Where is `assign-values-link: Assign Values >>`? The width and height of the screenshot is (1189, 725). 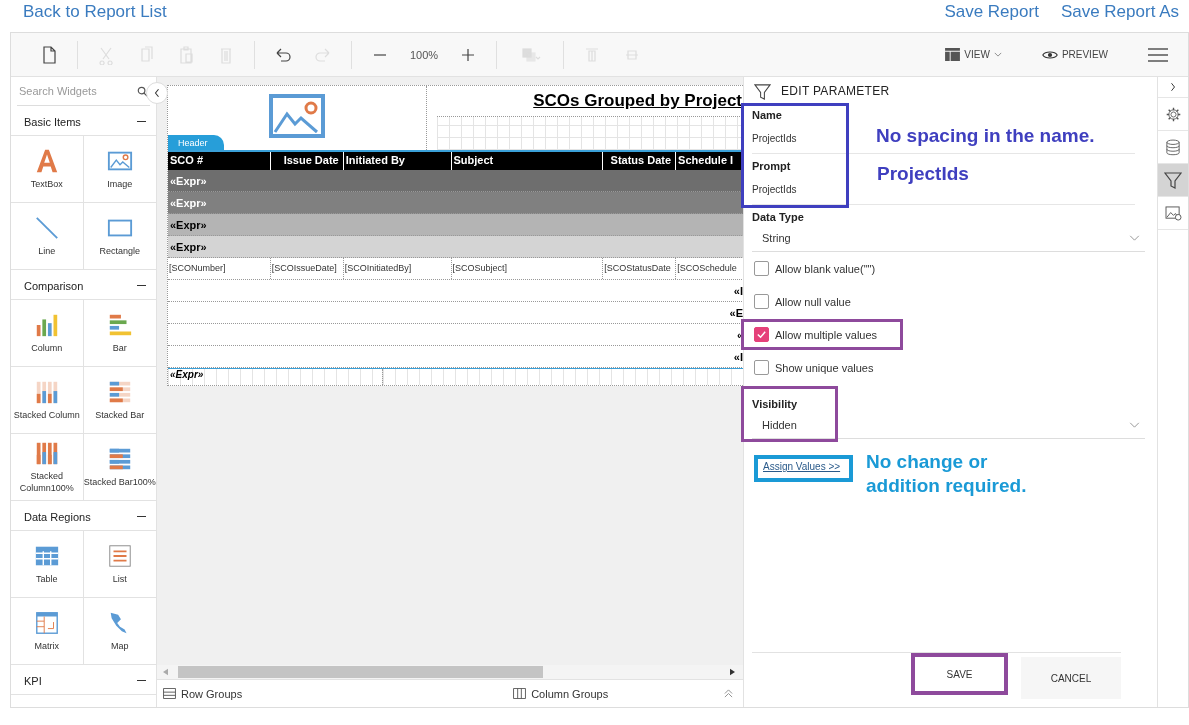
assign-values-link: Assign Values >> is located at coordinates (804, 468).